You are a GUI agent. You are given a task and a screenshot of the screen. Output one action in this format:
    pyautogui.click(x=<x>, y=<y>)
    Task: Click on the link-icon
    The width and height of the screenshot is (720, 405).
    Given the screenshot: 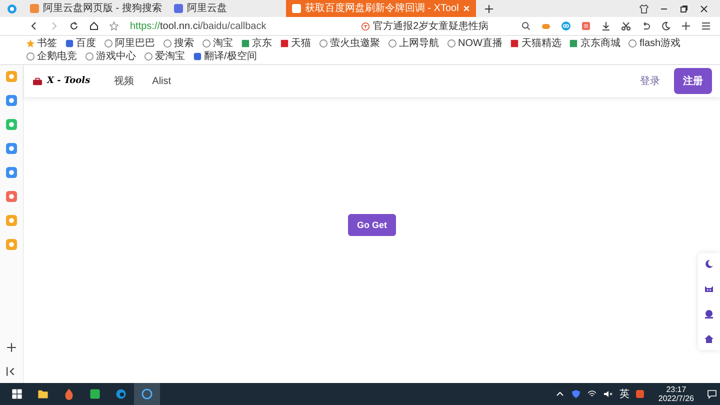 What is the action you would take?
    pyautogui.click(x=566, y=26)
    